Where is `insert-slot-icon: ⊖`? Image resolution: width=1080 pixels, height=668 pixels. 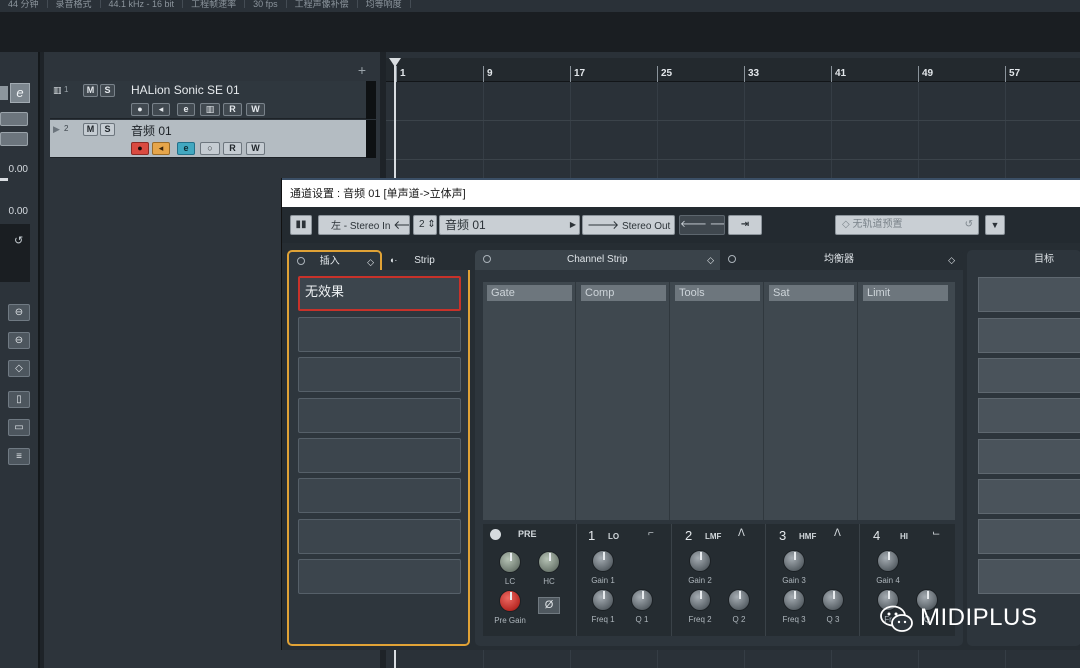
insert-slot-icon: ⊖ is located at coordinates (19, 312).